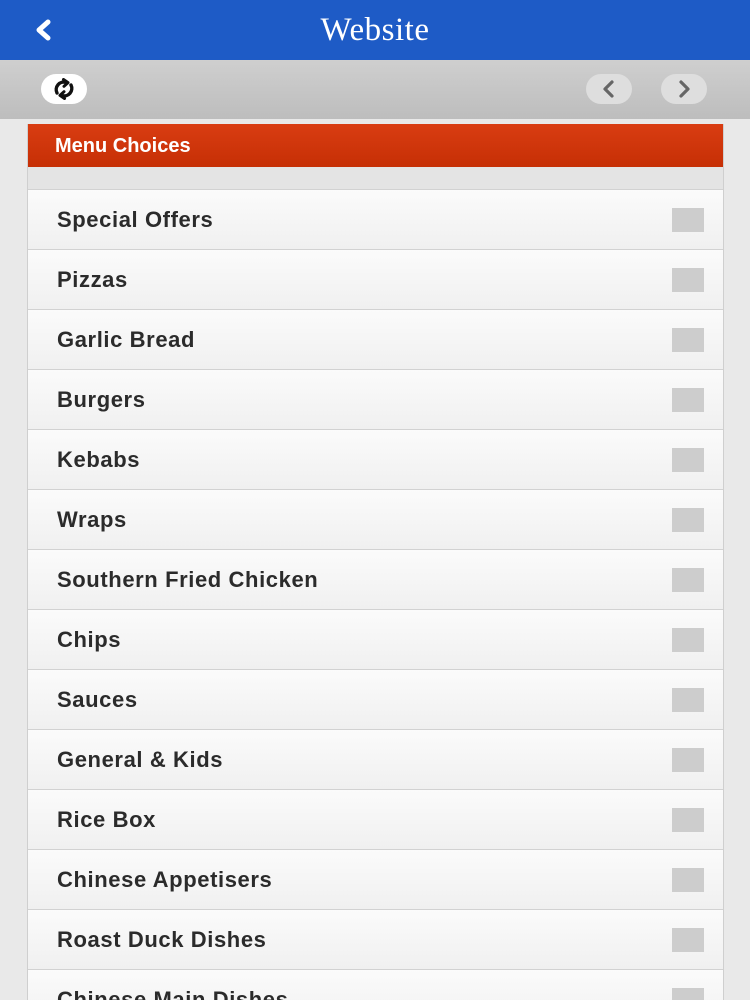 The height and width of the screenshot is (1000, 750). Describe the element at coordinates (375, 820) in the screenshot. I see `menu-item: Rice Box` at that location.